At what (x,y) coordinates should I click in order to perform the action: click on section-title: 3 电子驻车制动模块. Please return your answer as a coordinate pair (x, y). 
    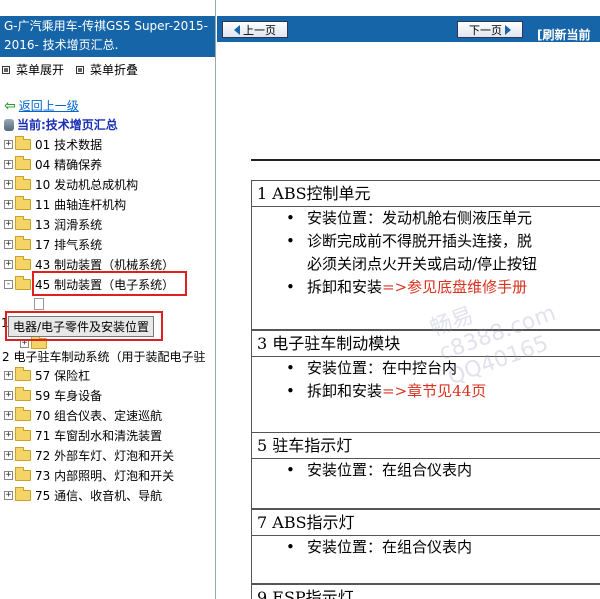
    Looking at the image, I should click on (426, 344).